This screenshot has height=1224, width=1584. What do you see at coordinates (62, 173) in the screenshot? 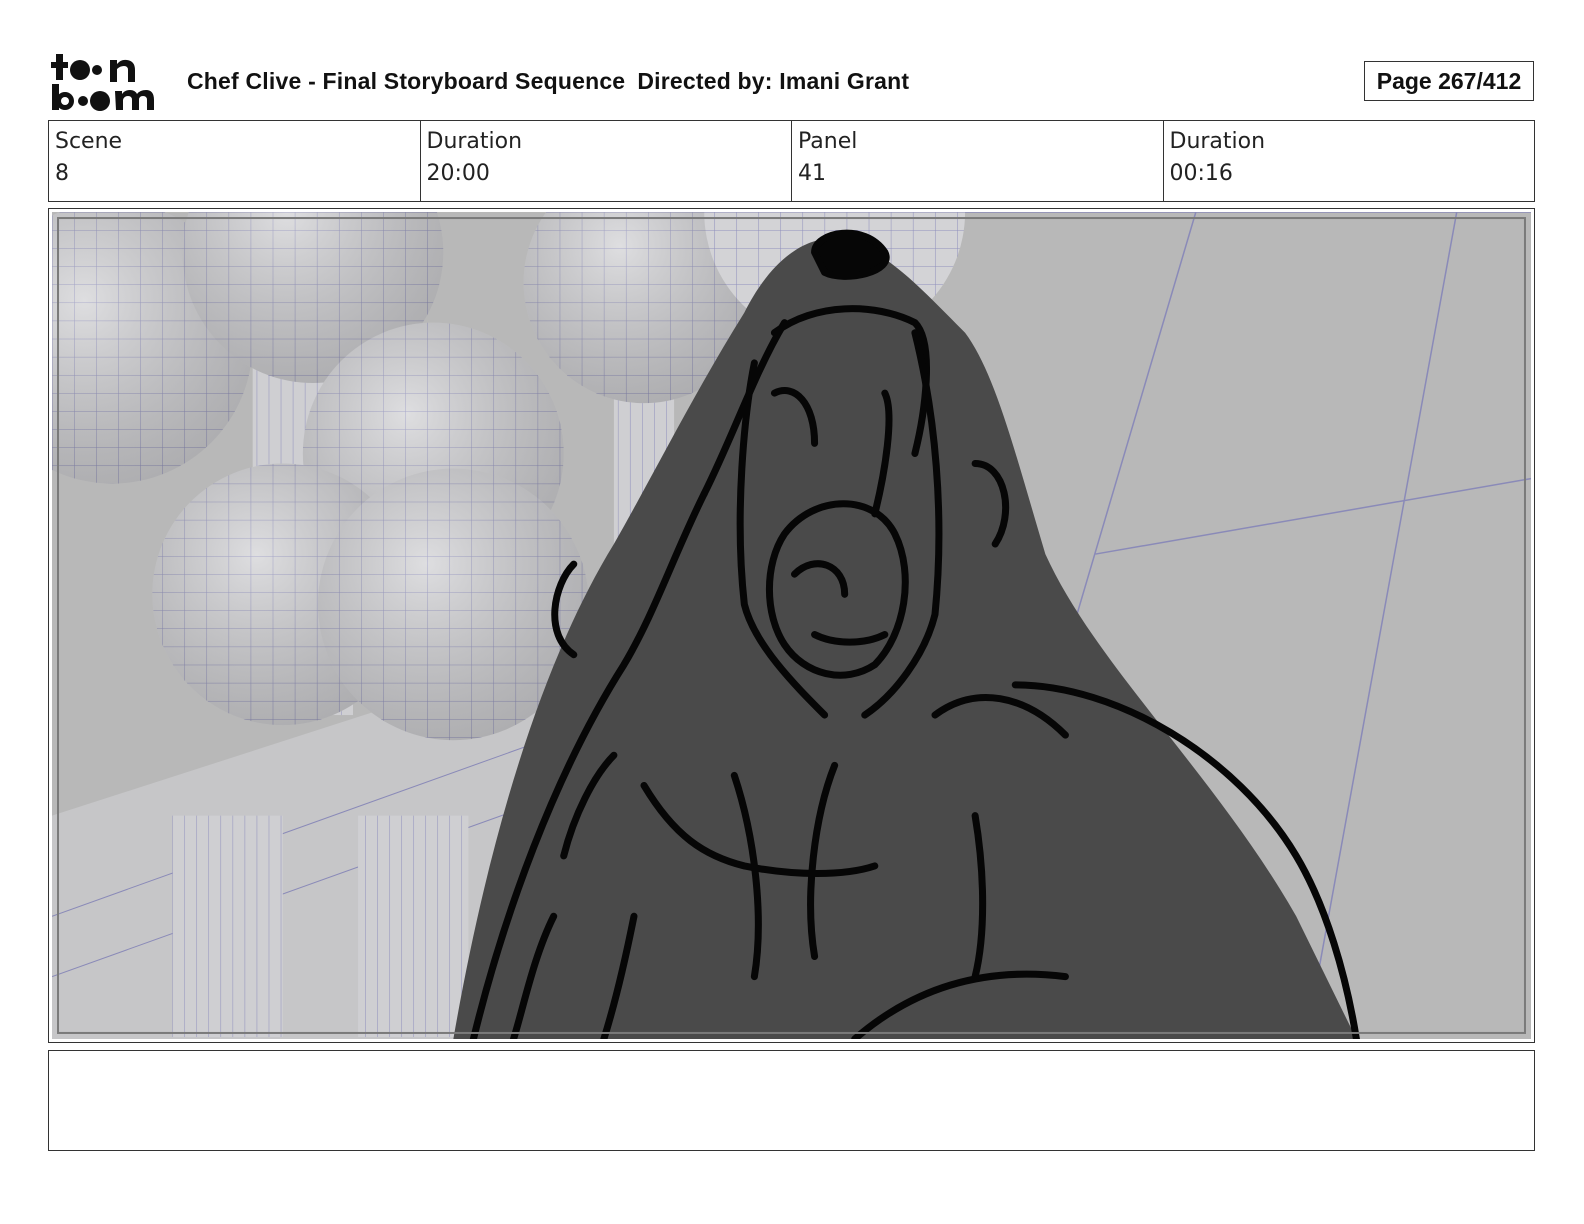
I see `scene-value: 8` at bounding box center [62, 173].